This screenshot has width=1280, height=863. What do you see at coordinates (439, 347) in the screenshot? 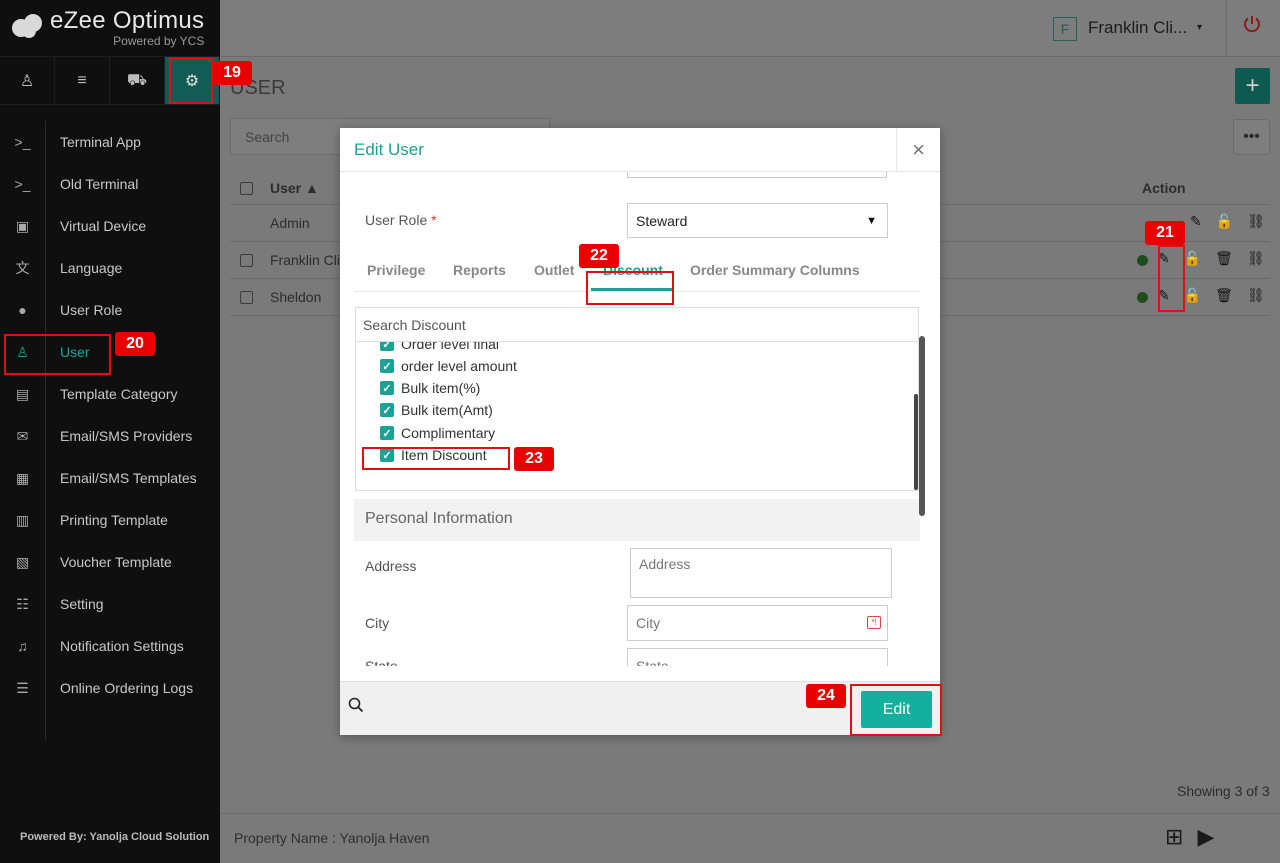
I see `list-item: ✓ Order level final` at bounding box center [439, 347].